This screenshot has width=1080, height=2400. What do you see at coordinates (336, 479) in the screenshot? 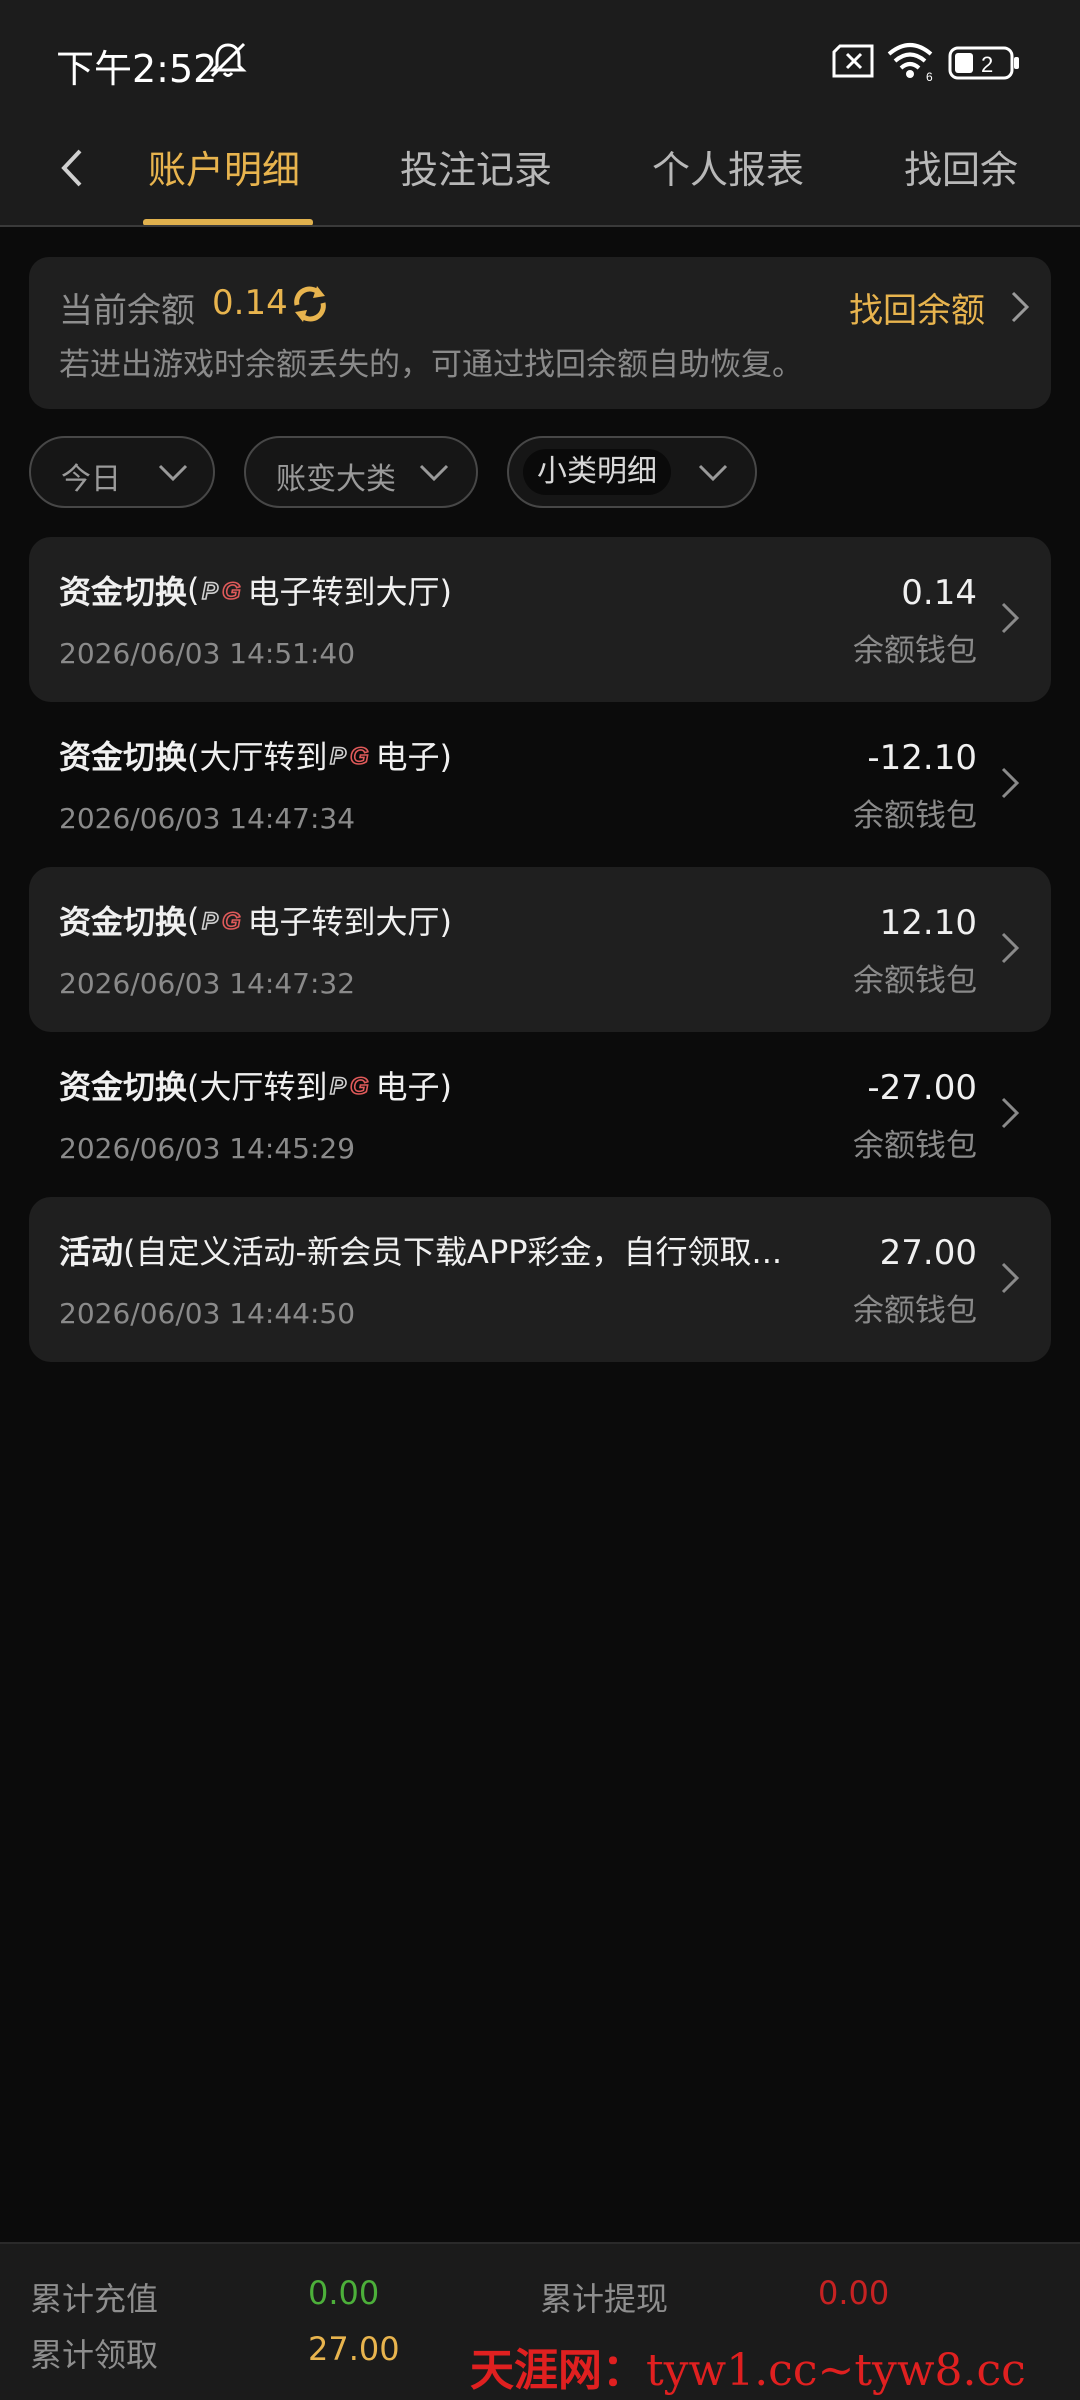
I see `category-filter-label: 账变大类` at bounding box center [336, 479].